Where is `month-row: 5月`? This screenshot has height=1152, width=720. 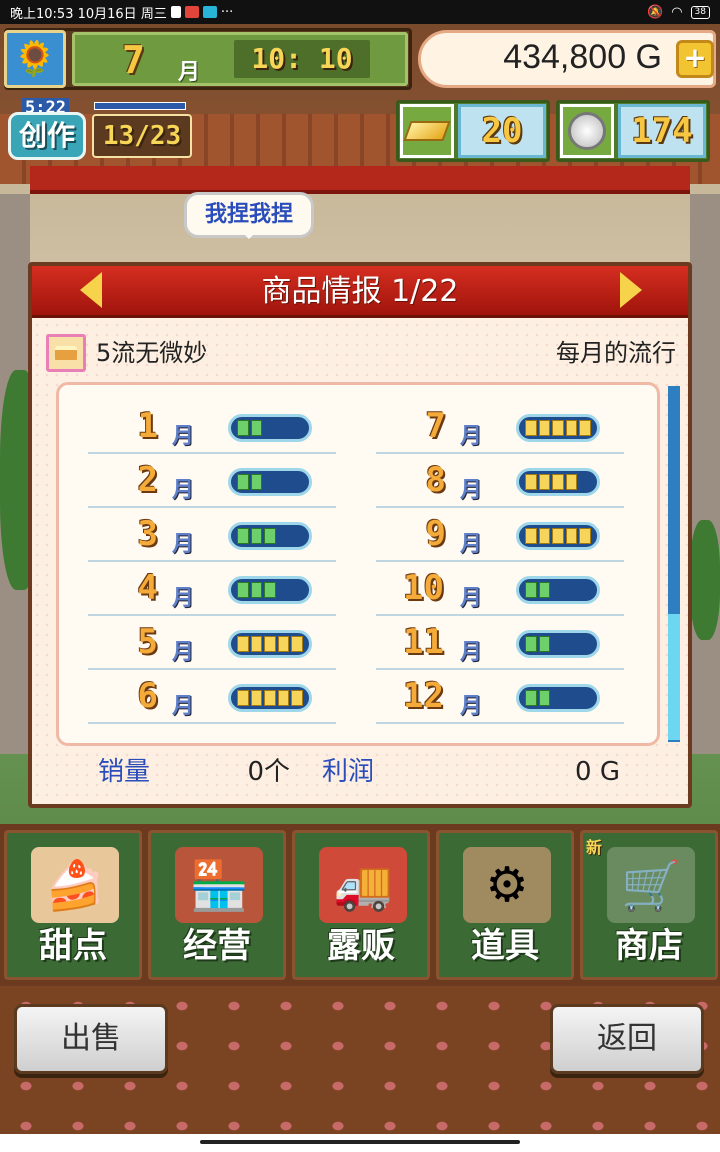 month-row: 5月 is located at coordinates (212, 644).